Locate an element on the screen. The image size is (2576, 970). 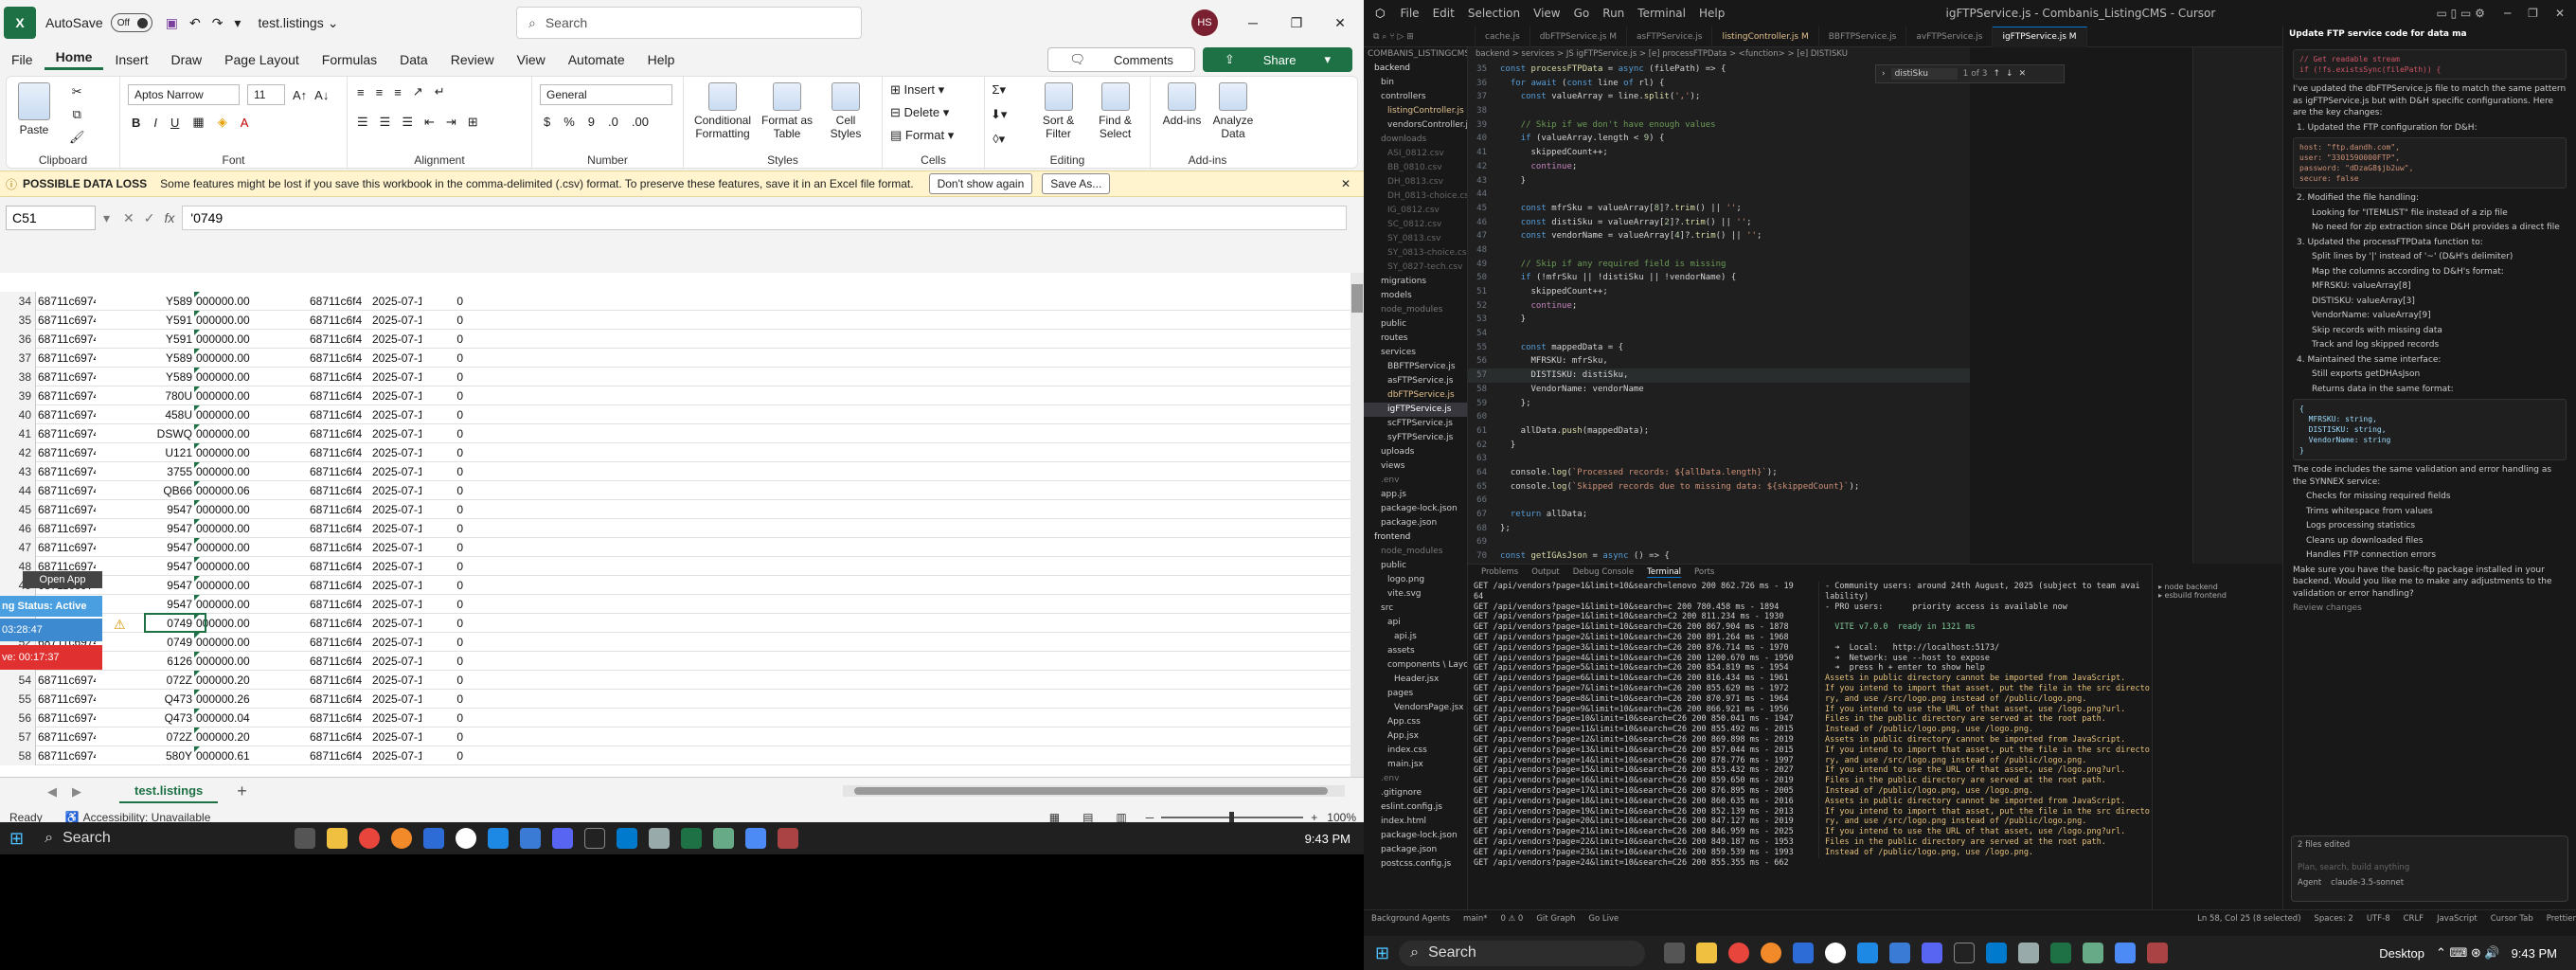
row-number: 44 is located at coordinates (18, 490).